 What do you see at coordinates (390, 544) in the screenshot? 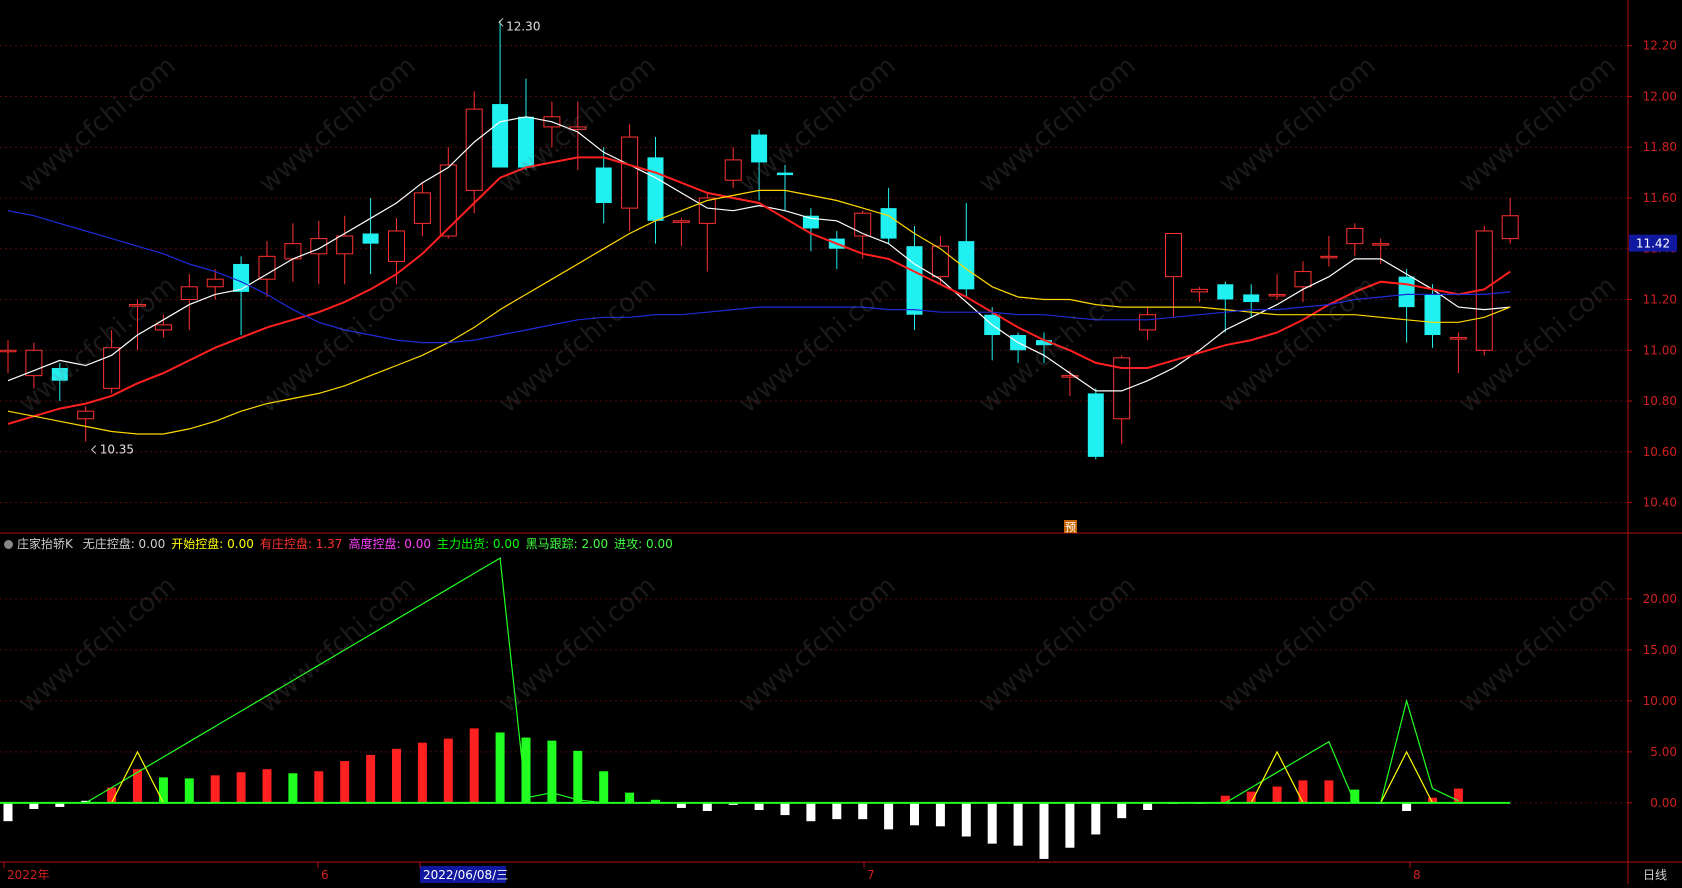
I see `indicator-value-3: 高度控盘: 0.00` at bounding box center [390, 544].